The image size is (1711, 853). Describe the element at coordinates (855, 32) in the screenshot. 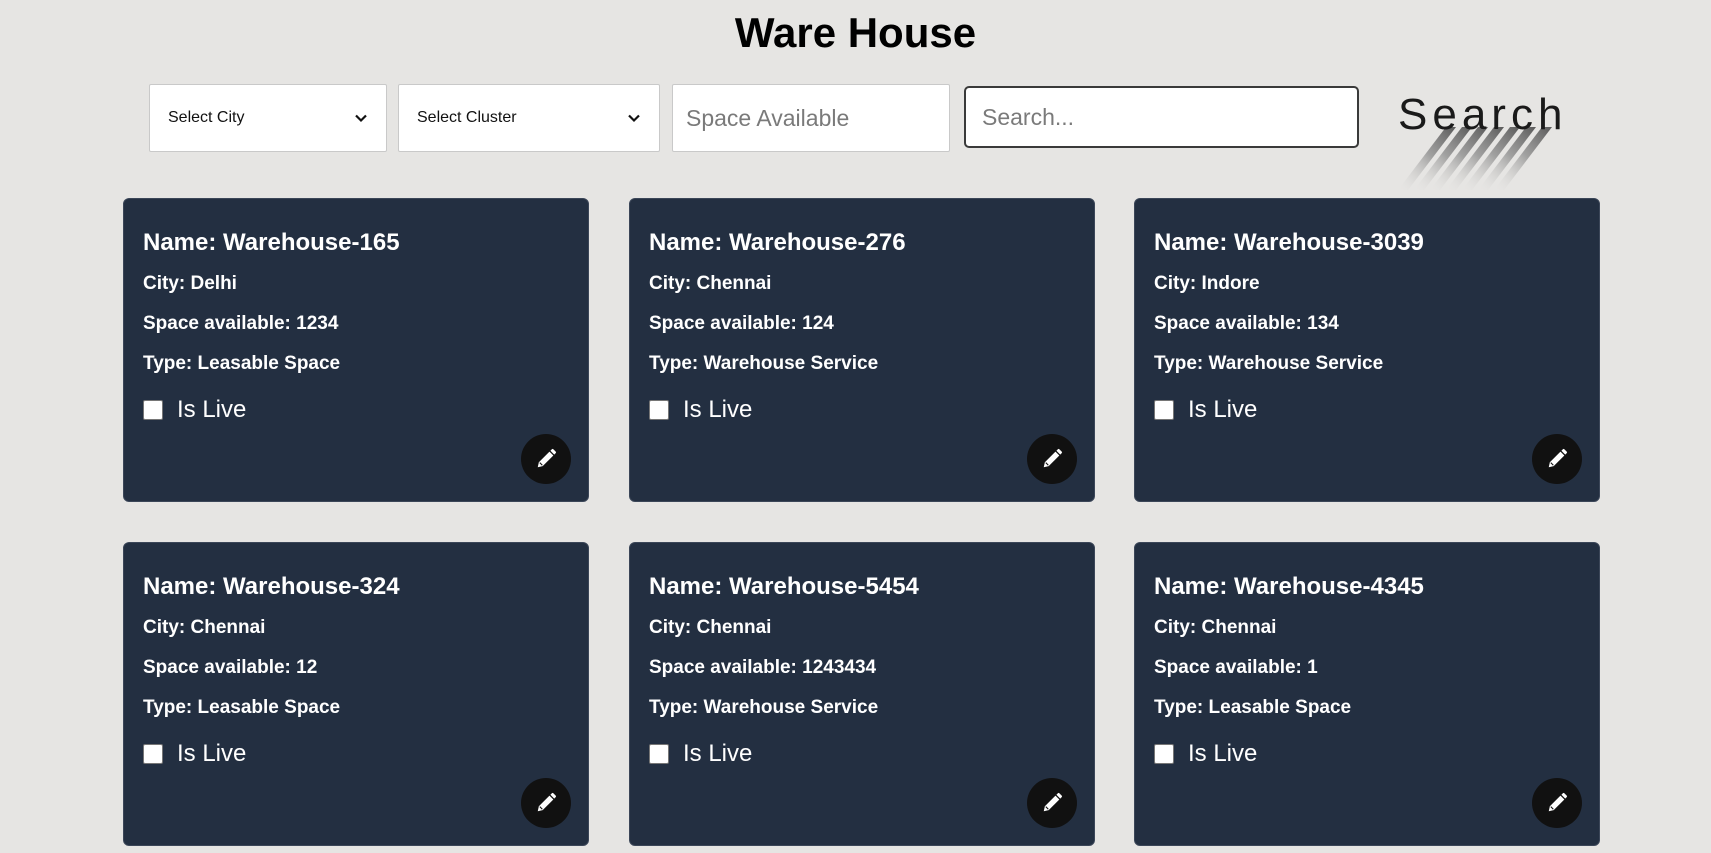

I see `page-title: Ware House` at that location.